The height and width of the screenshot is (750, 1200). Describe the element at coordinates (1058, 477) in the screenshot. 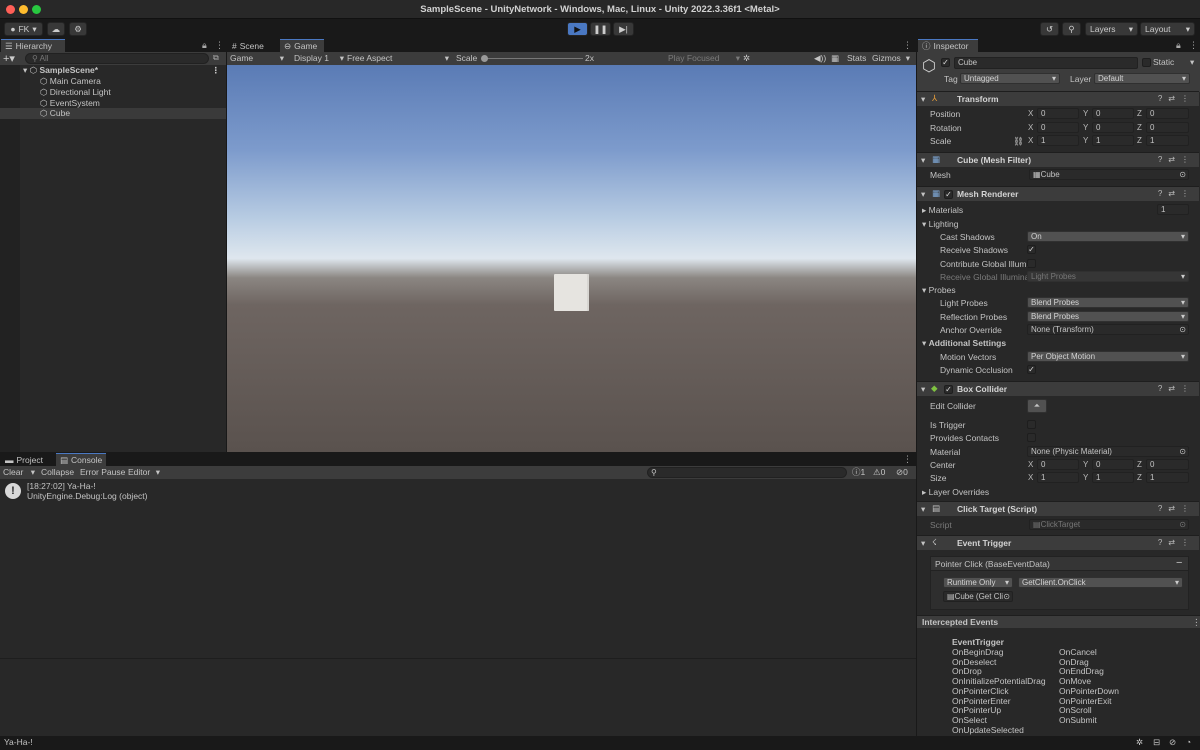

I see `size-x-input: 1` at that location.